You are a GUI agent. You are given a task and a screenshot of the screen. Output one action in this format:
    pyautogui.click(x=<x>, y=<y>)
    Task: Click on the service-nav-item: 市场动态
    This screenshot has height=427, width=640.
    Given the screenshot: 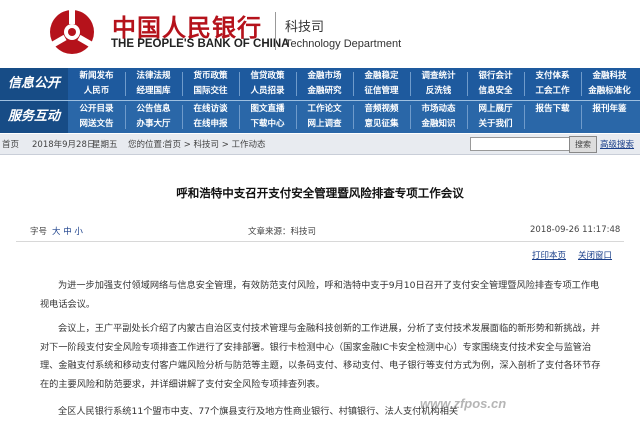 What is the action you would take?
    pyautogui.click(x=438, y=109)
    